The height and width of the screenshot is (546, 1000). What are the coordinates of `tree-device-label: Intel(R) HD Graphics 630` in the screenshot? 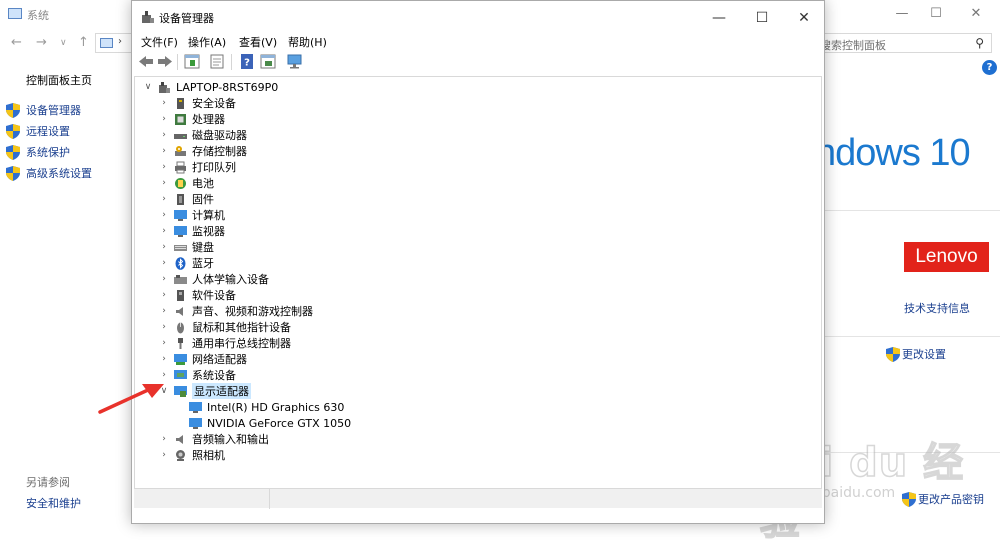 It's located at (276, 407).